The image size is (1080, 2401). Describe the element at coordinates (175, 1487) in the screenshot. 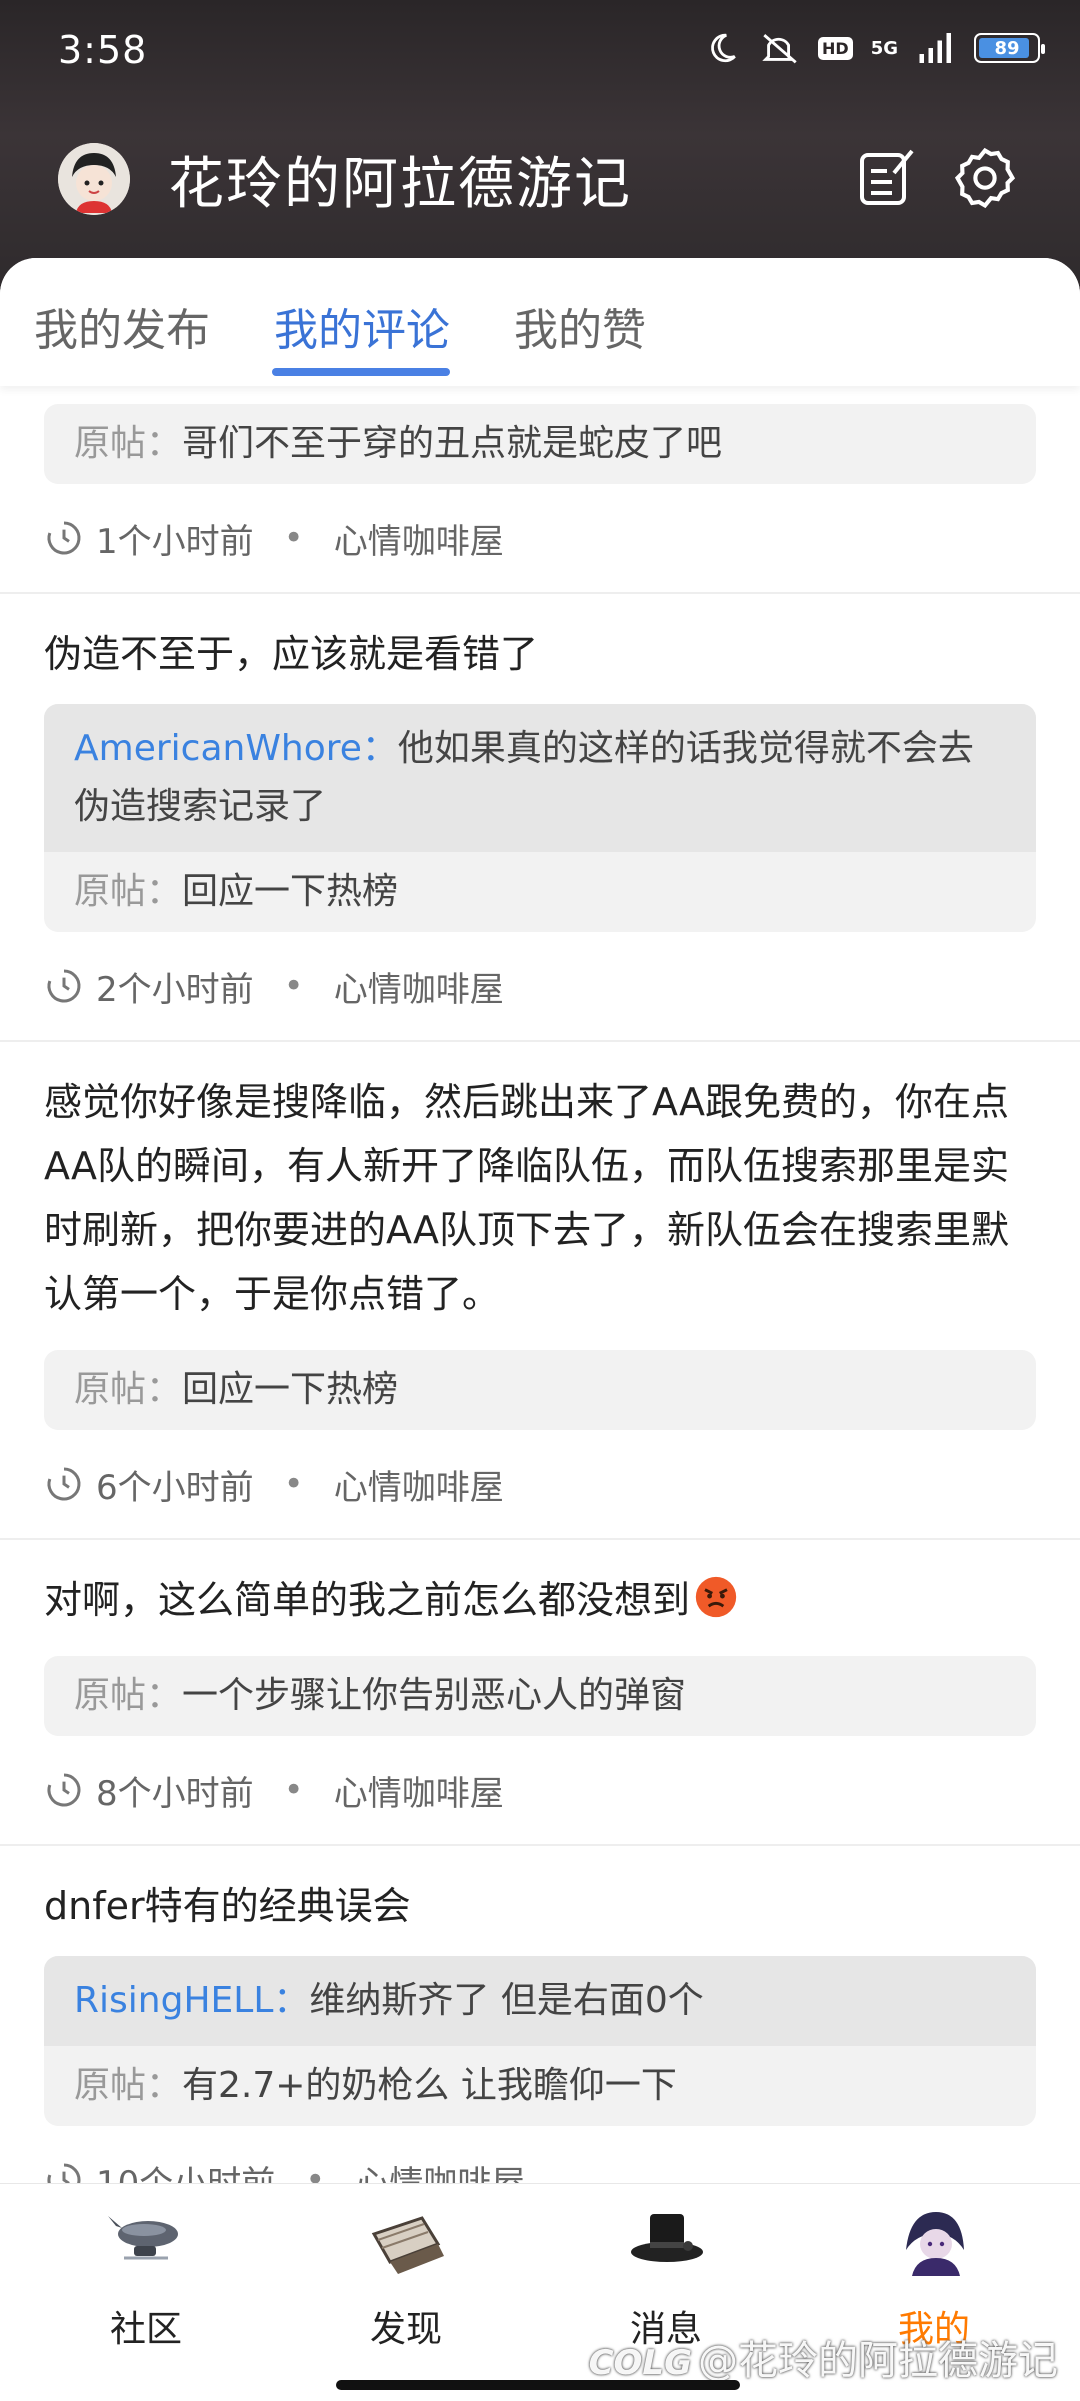

I see `comment-time: 6个小时前` at that location.